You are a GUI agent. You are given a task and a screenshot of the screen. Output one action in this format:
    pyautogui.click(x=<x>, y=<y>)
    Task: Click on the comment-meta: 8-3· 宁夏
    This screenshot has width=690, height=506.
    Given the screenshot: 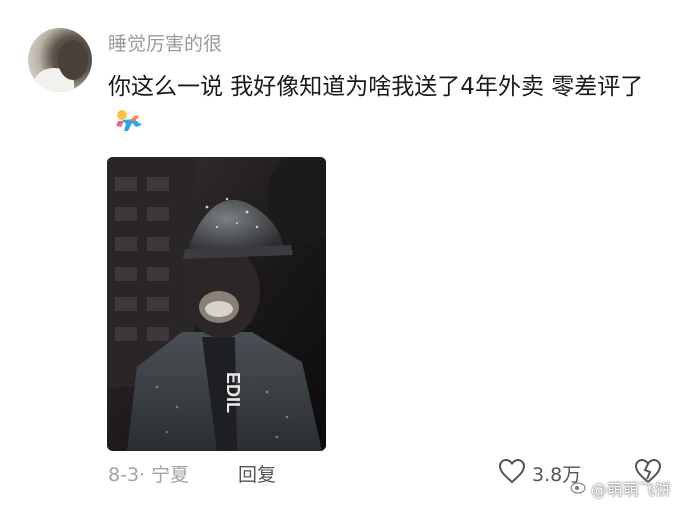 What is the action you would take?
    pyautogui.click(x=149, y=475)
    